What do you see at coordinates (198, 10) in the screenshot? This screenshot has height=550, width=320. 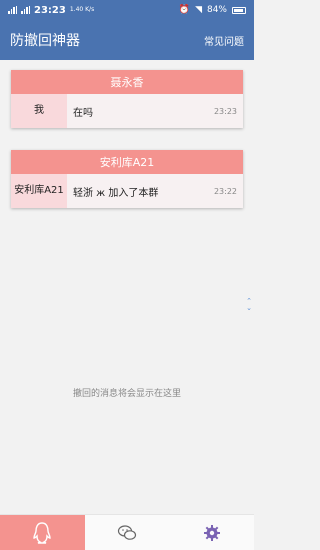 I see `wifi-icon: ◥` at bounding box center [198, 10].